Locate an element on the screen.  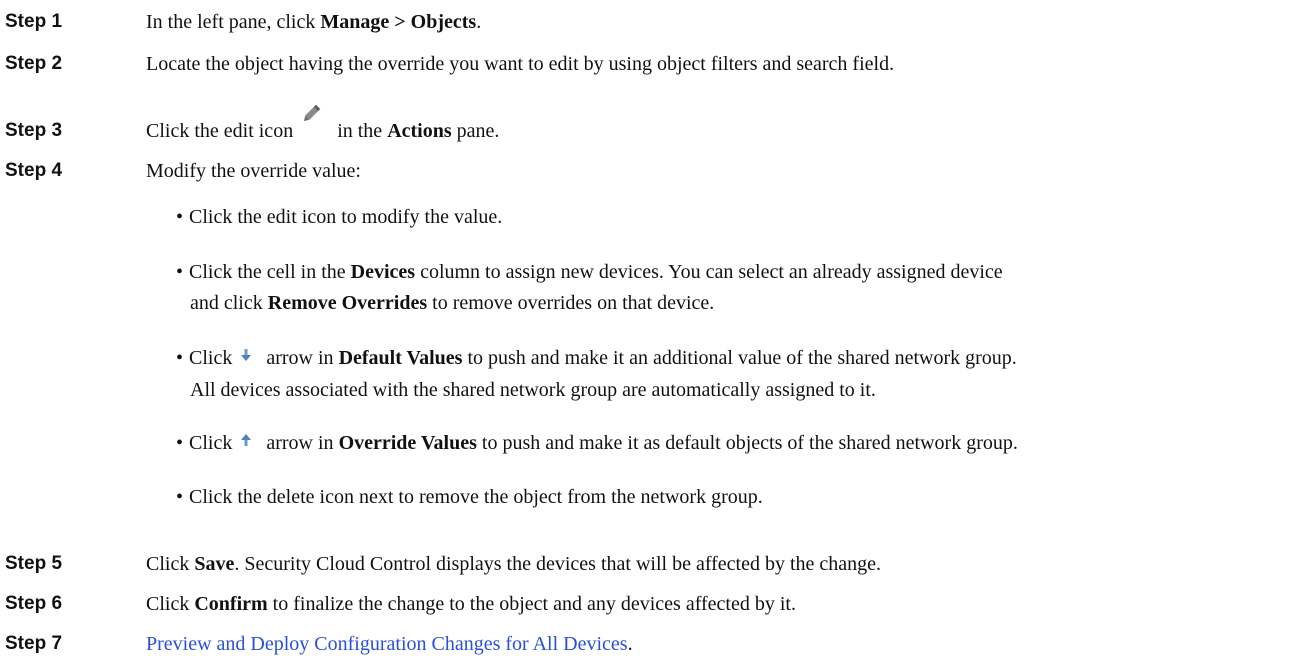
step-6-label: Step 6 is located at coordinates (34, 603).